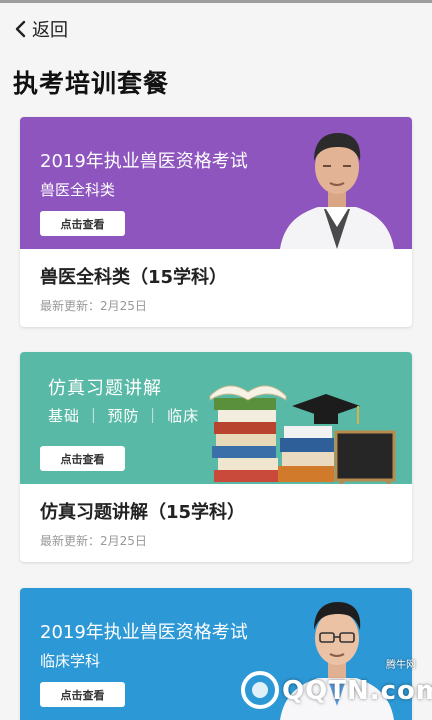  Describe the element at coordinates (105, 388) in the screenshot. I see `banner-title: 仿真习题讲解` at that location.